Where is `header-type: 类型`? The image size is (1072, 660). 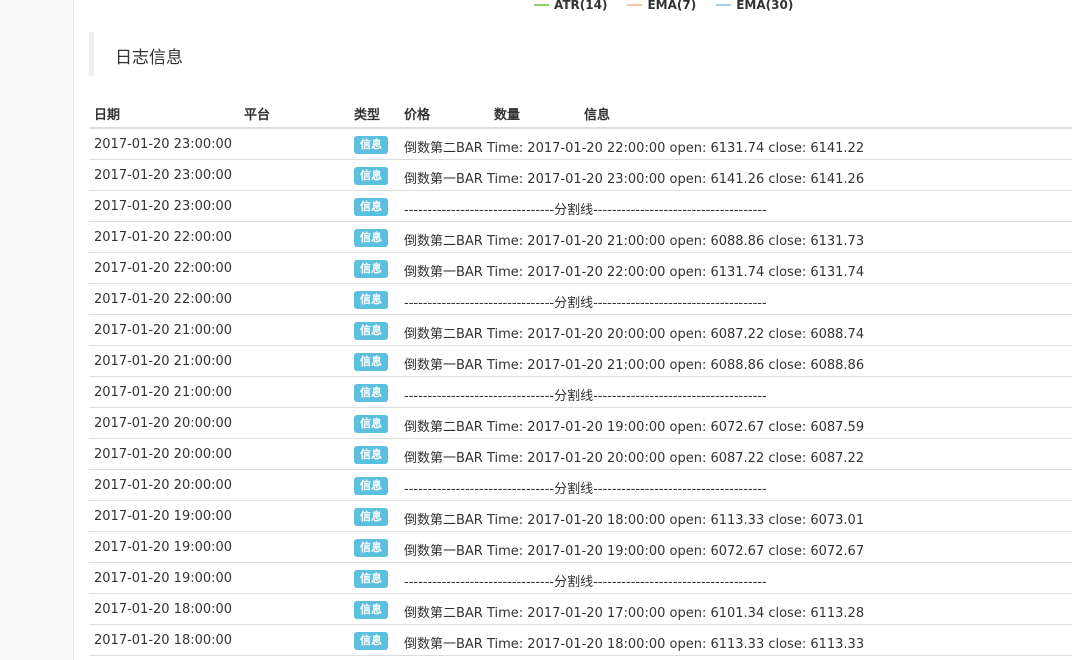 header-type: 类型 is located at coordinates (367, 113).